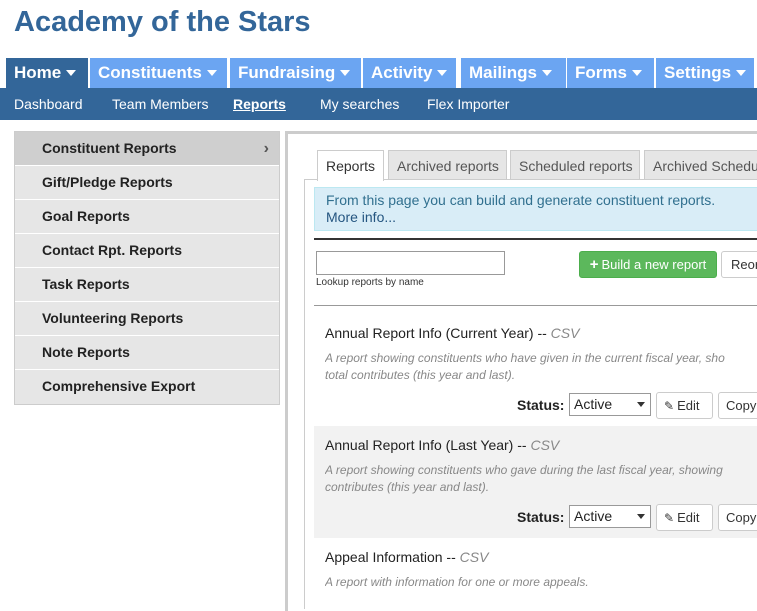  What do you see at coordinates (410, 263) in the screenshot?
I see `lookup-reports-input` at bounding box center [410, 263].